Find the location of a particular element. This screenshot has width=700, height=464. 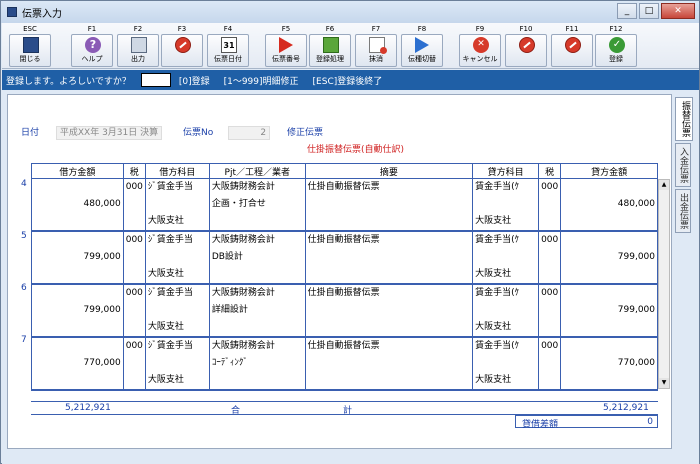

tab-payment-voucher: 出金伝票 is located at coordinates (683, 211).